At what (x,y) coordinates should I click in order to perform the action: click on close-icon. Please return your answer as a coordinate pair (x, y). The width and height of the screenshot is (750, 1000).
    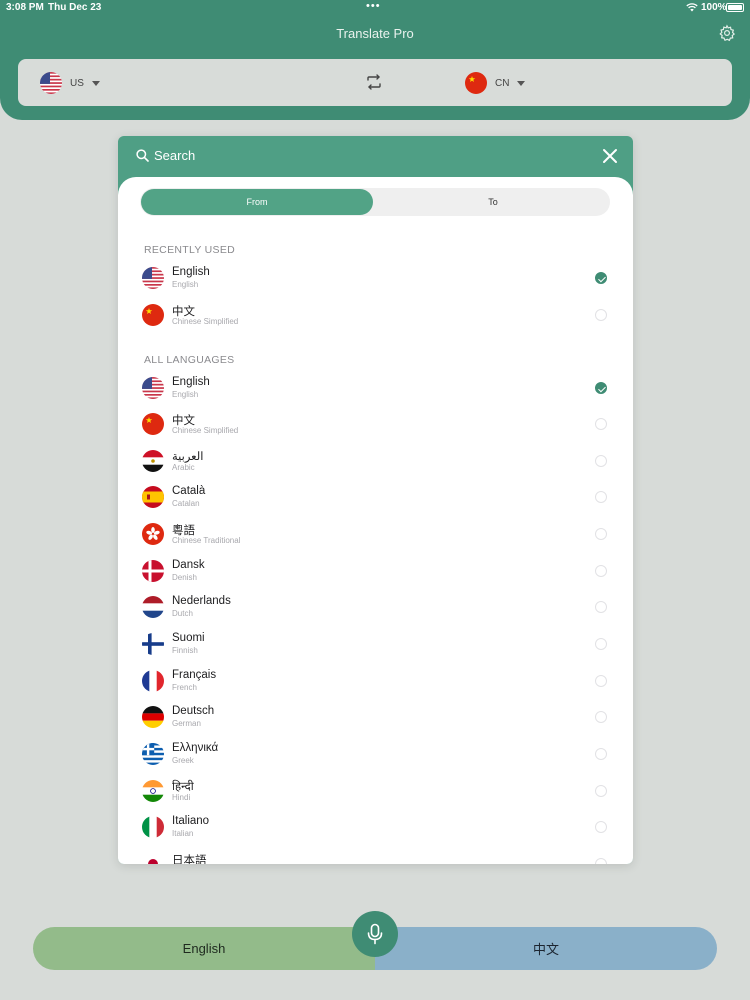
    Looking at the image, I should click on (610, 156).